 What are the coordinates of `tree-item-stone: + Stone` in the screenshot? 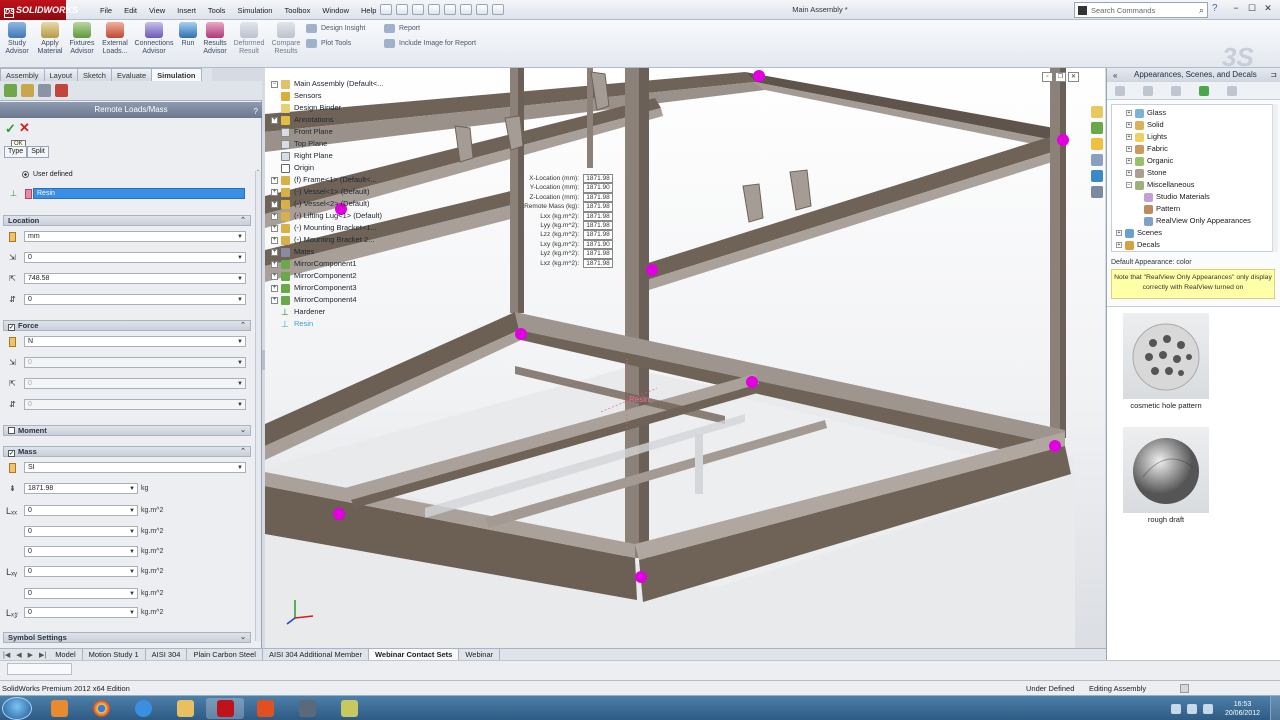 It's located at (1146, 173).